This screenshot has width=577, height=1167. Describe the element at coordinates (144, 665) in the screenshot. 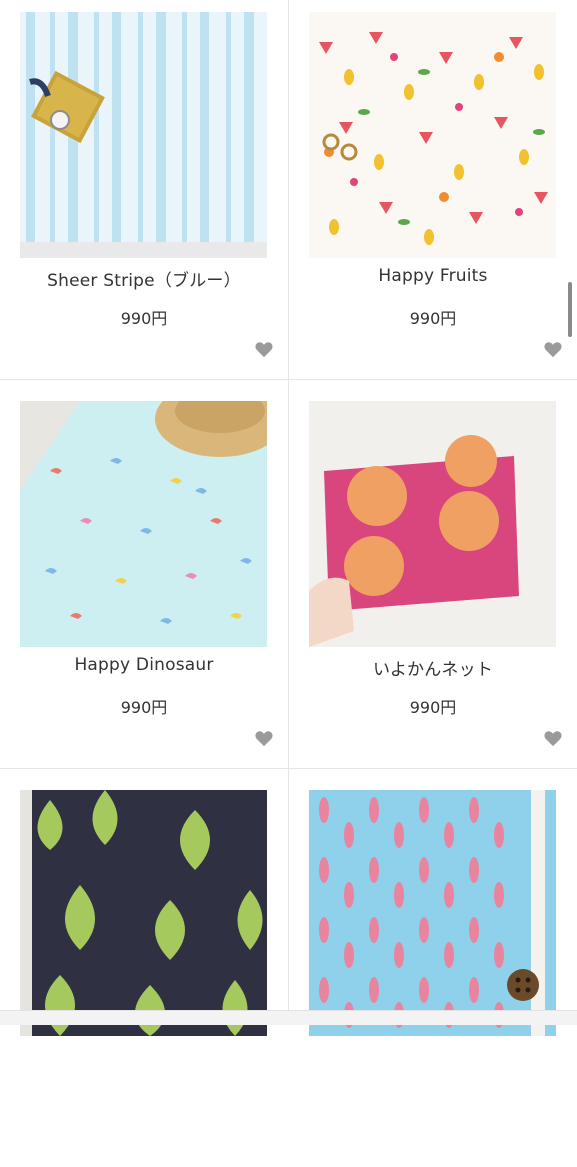

I see `product-name: Happy Dinosaur` at that location.